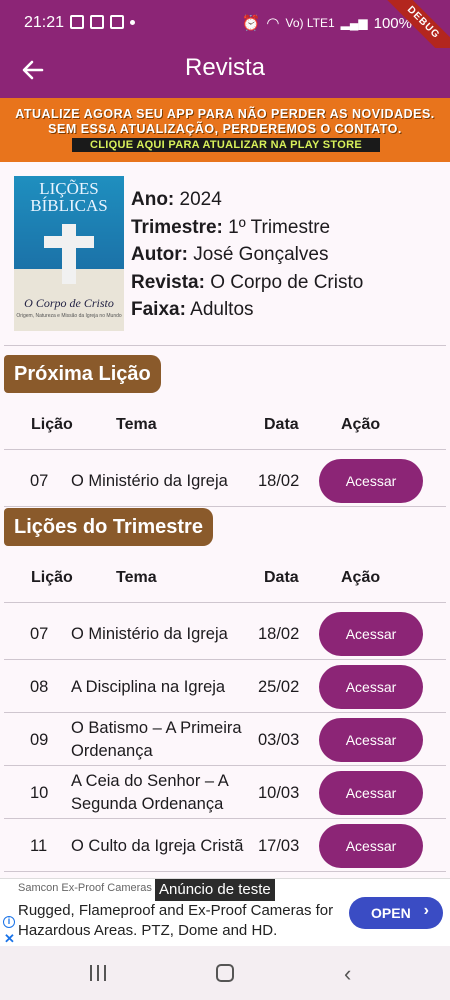 This screenshot has width=450, height=1000. Describe the element at coordinates (222, 309) in the screenshot. I see `info-value: Adultos` at that location.